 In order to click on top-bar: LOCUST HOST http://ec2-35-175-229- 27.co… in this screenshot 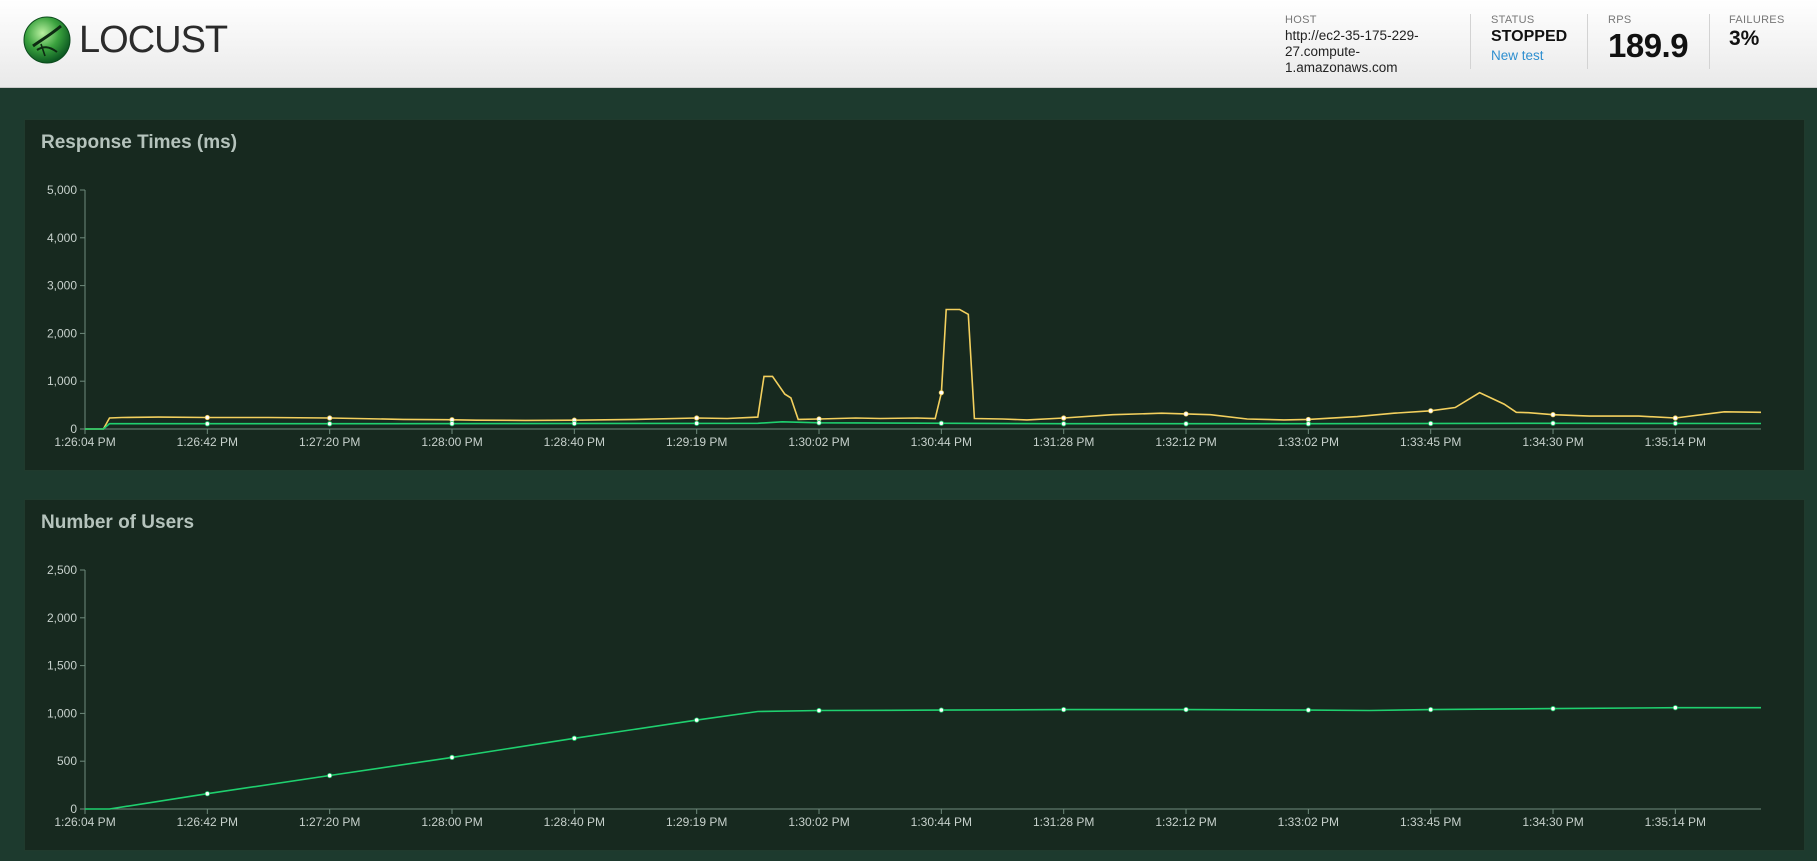, I will do `click(908, 44)`.